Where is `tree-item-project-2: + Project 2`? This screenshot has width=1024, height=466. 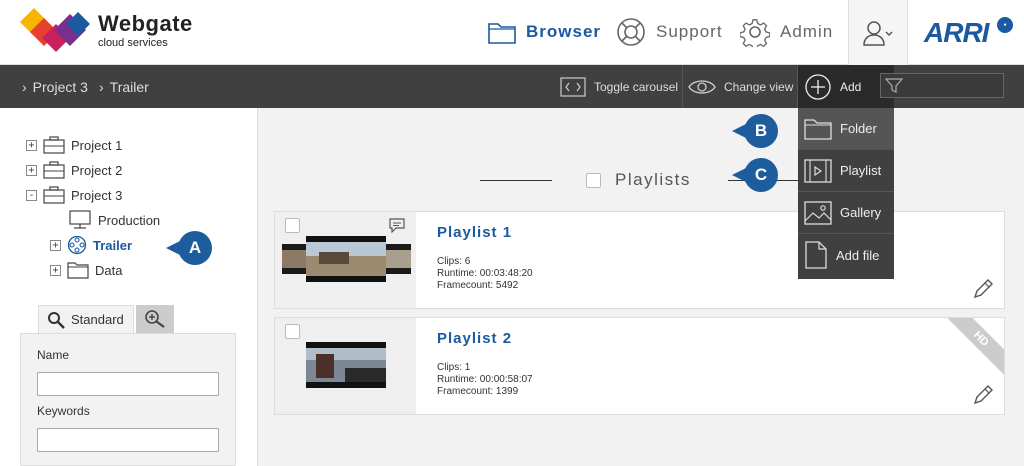
tree-item-project-2: + Project 2 is located at coordinates (74, 170).